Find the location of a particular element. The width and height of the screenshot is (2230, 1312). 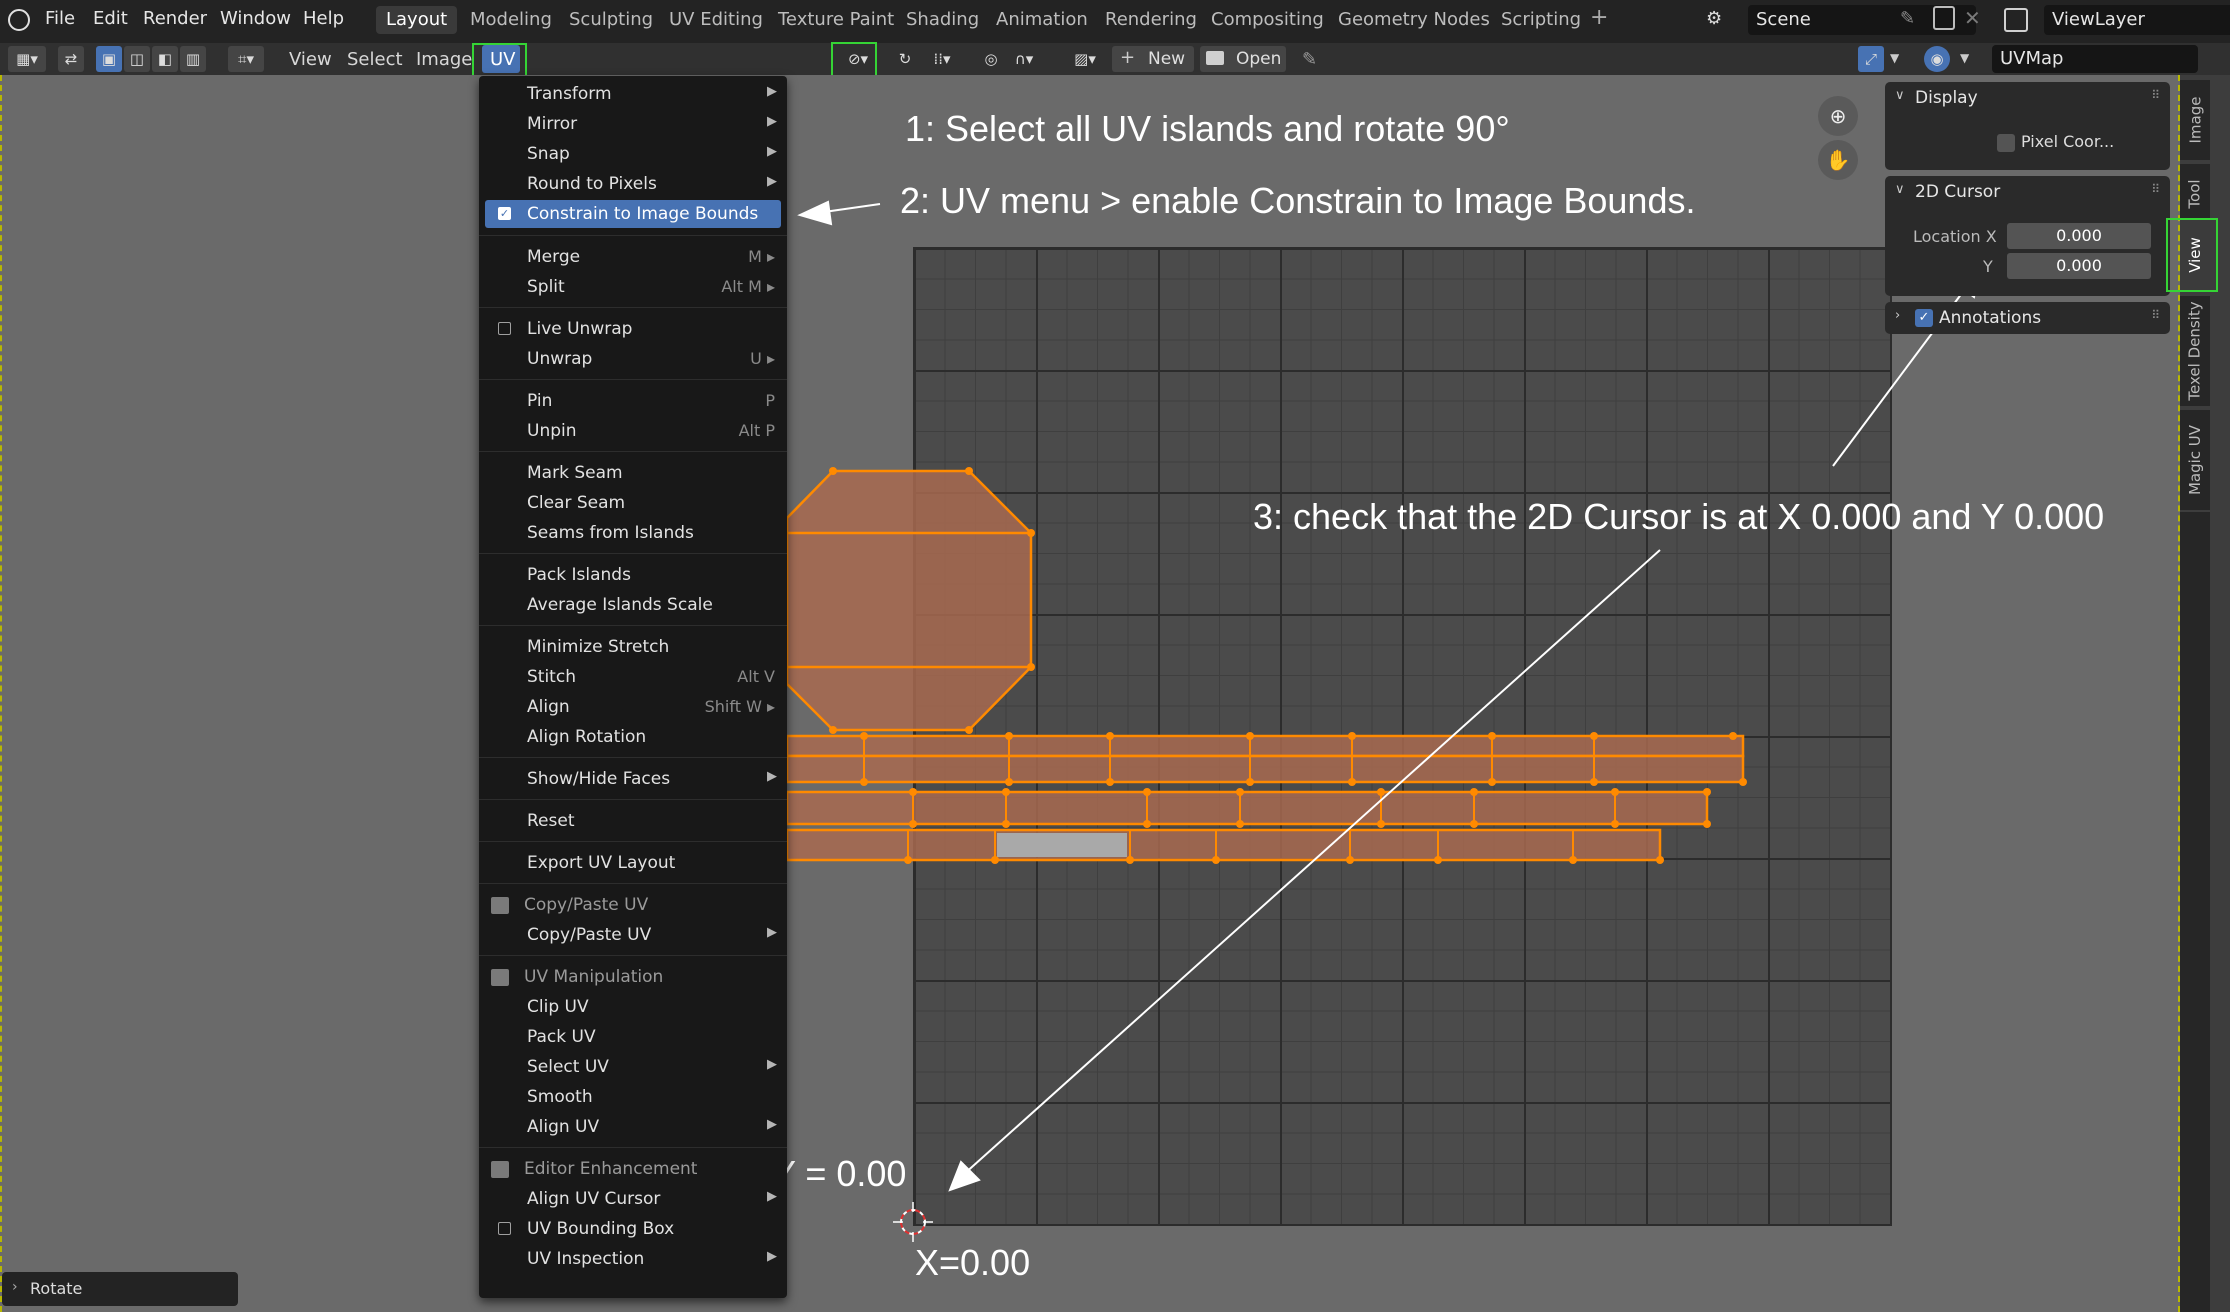

menu-item-align-uv-cursor: Align UV Cursor ▶ is located at coordinates (633, 1199).